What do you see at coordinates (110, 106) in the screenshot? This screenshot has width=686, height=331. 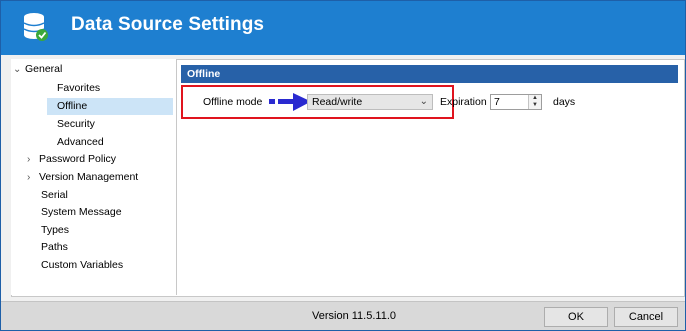 I see `nav-item-offline: Offline` at bounding box center [110, 106].